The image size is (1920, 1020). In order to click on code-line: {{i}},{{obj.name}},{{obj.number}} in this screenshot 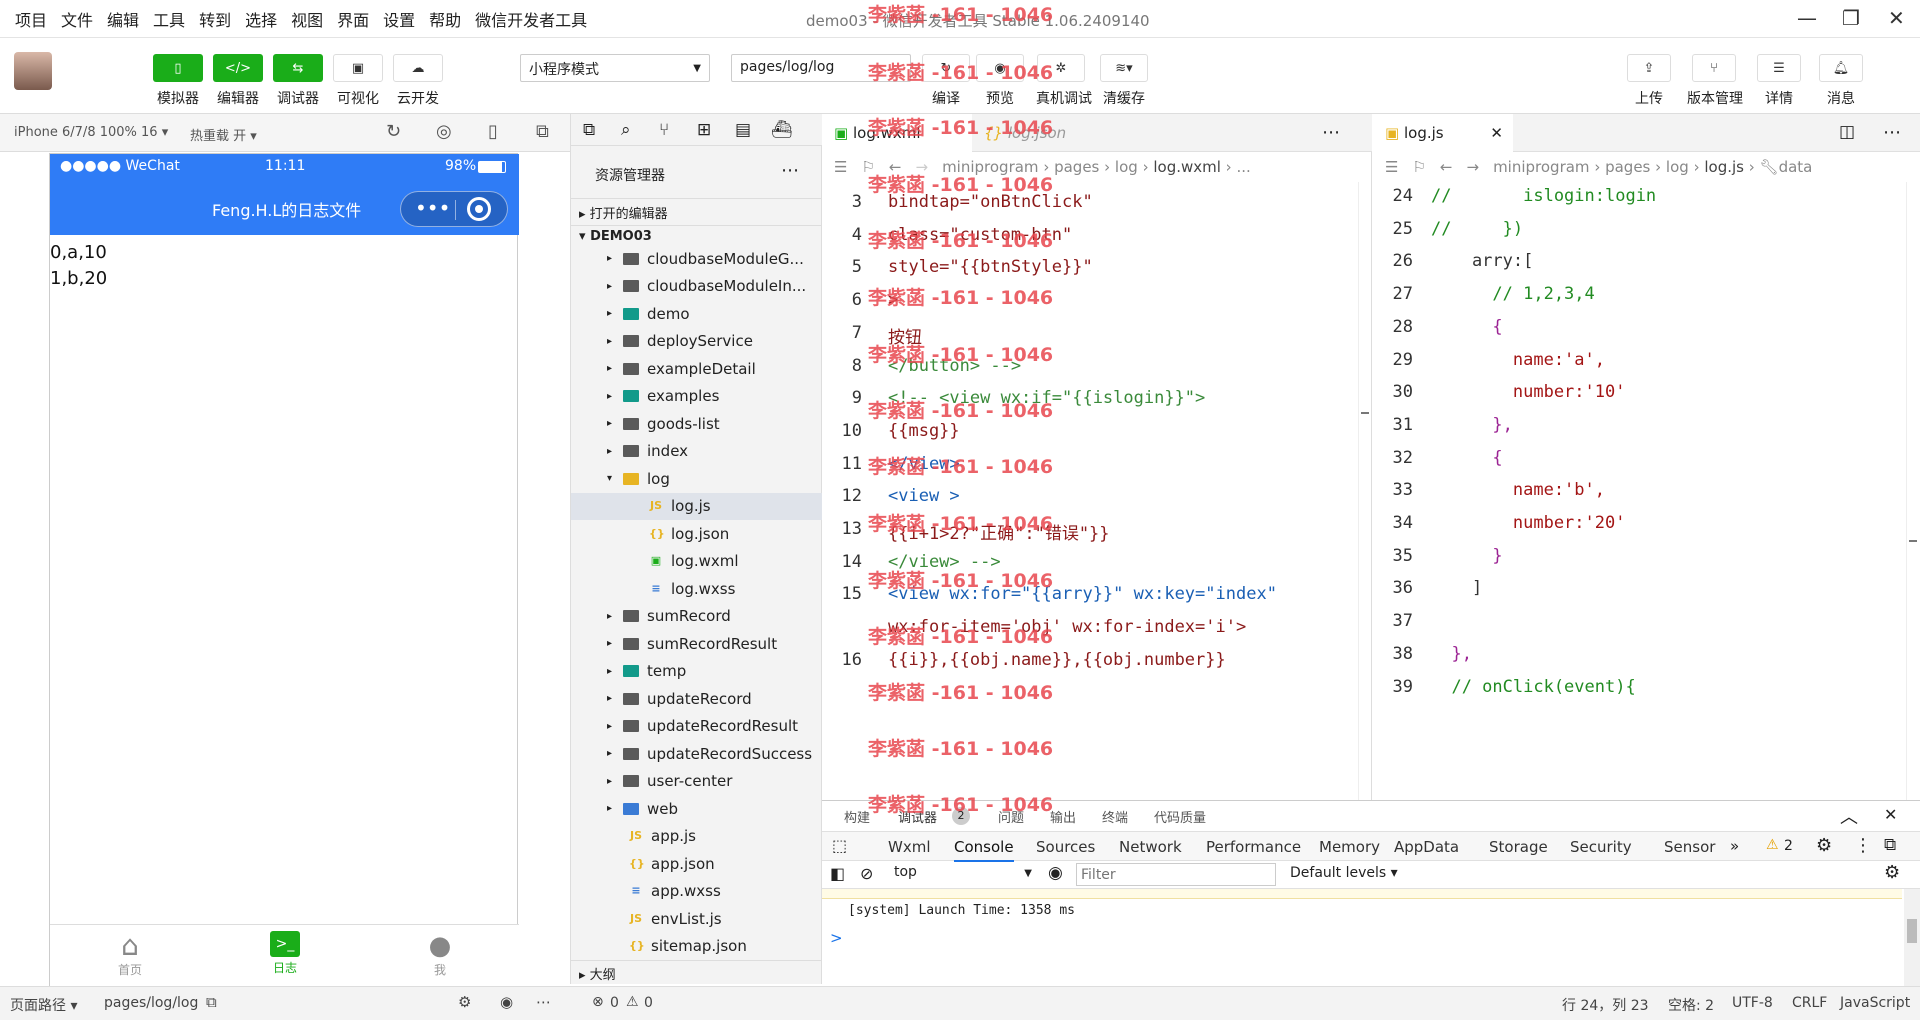, I will do `click(1057, 660)`.